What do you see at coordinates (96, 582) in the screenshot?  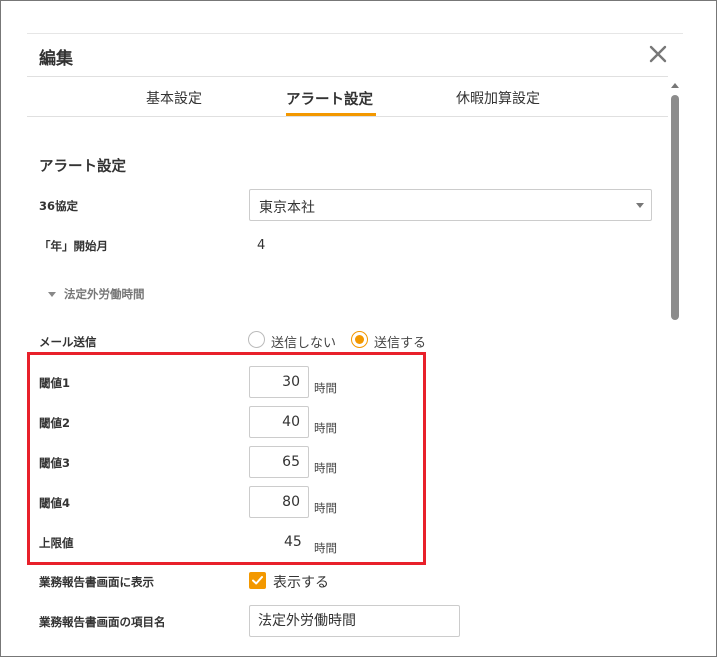 I see `report-display-label: 業務報告書画面に表示` at bounding box center [96, 582].